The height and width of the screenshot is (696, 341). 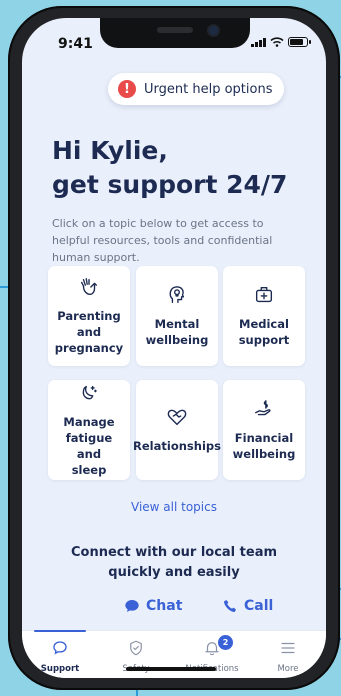 I want to click on baby-hands-icon, so click(x=89, y=287).